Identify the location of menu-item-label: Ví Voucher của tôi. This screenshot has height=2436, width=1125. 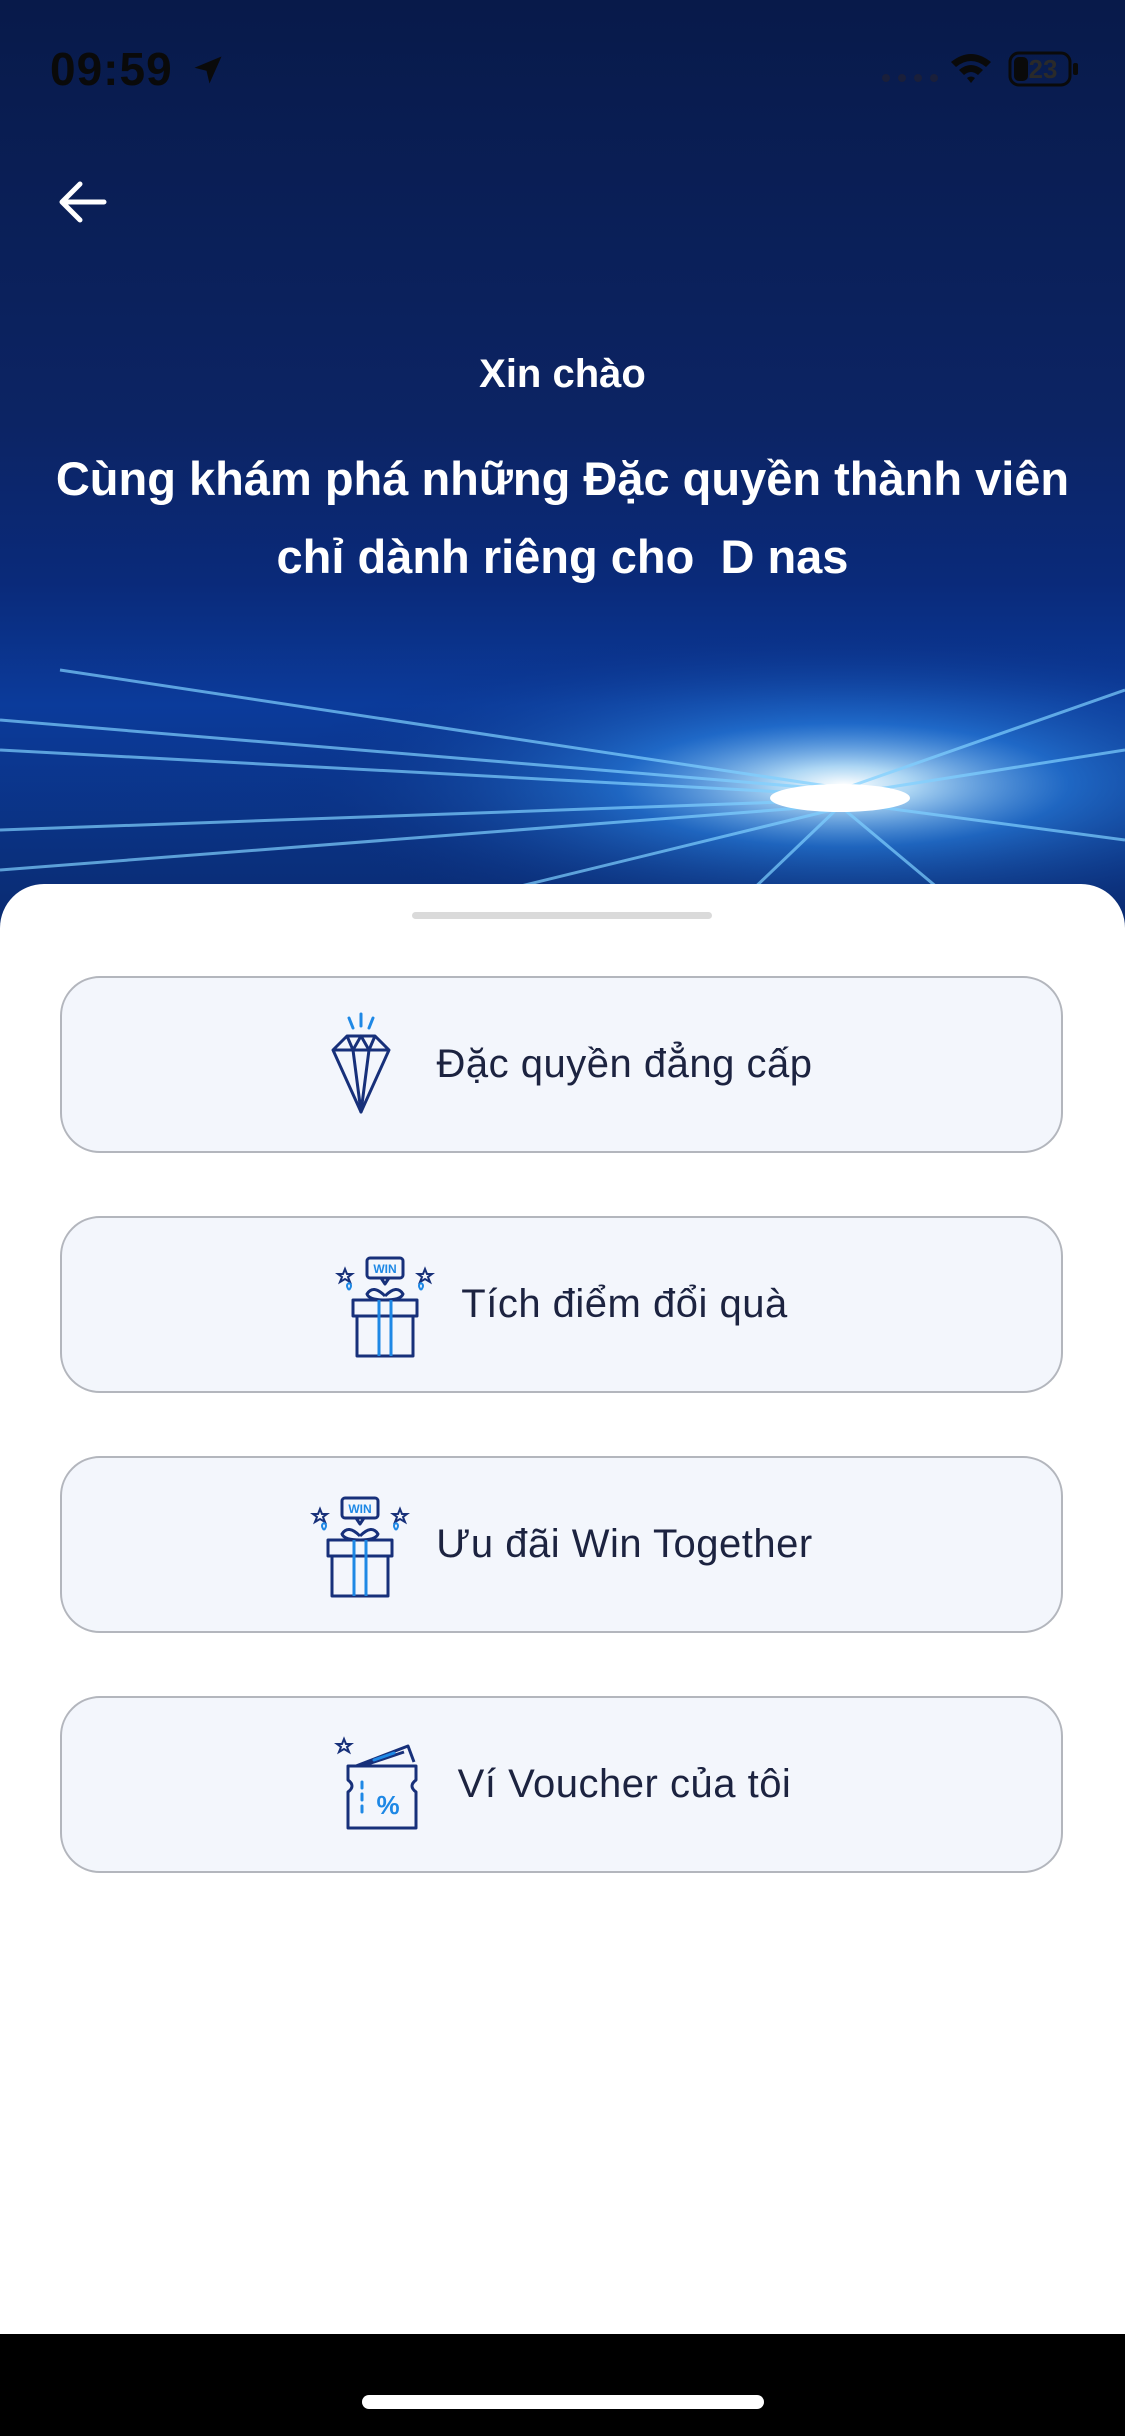
(624, 1784).